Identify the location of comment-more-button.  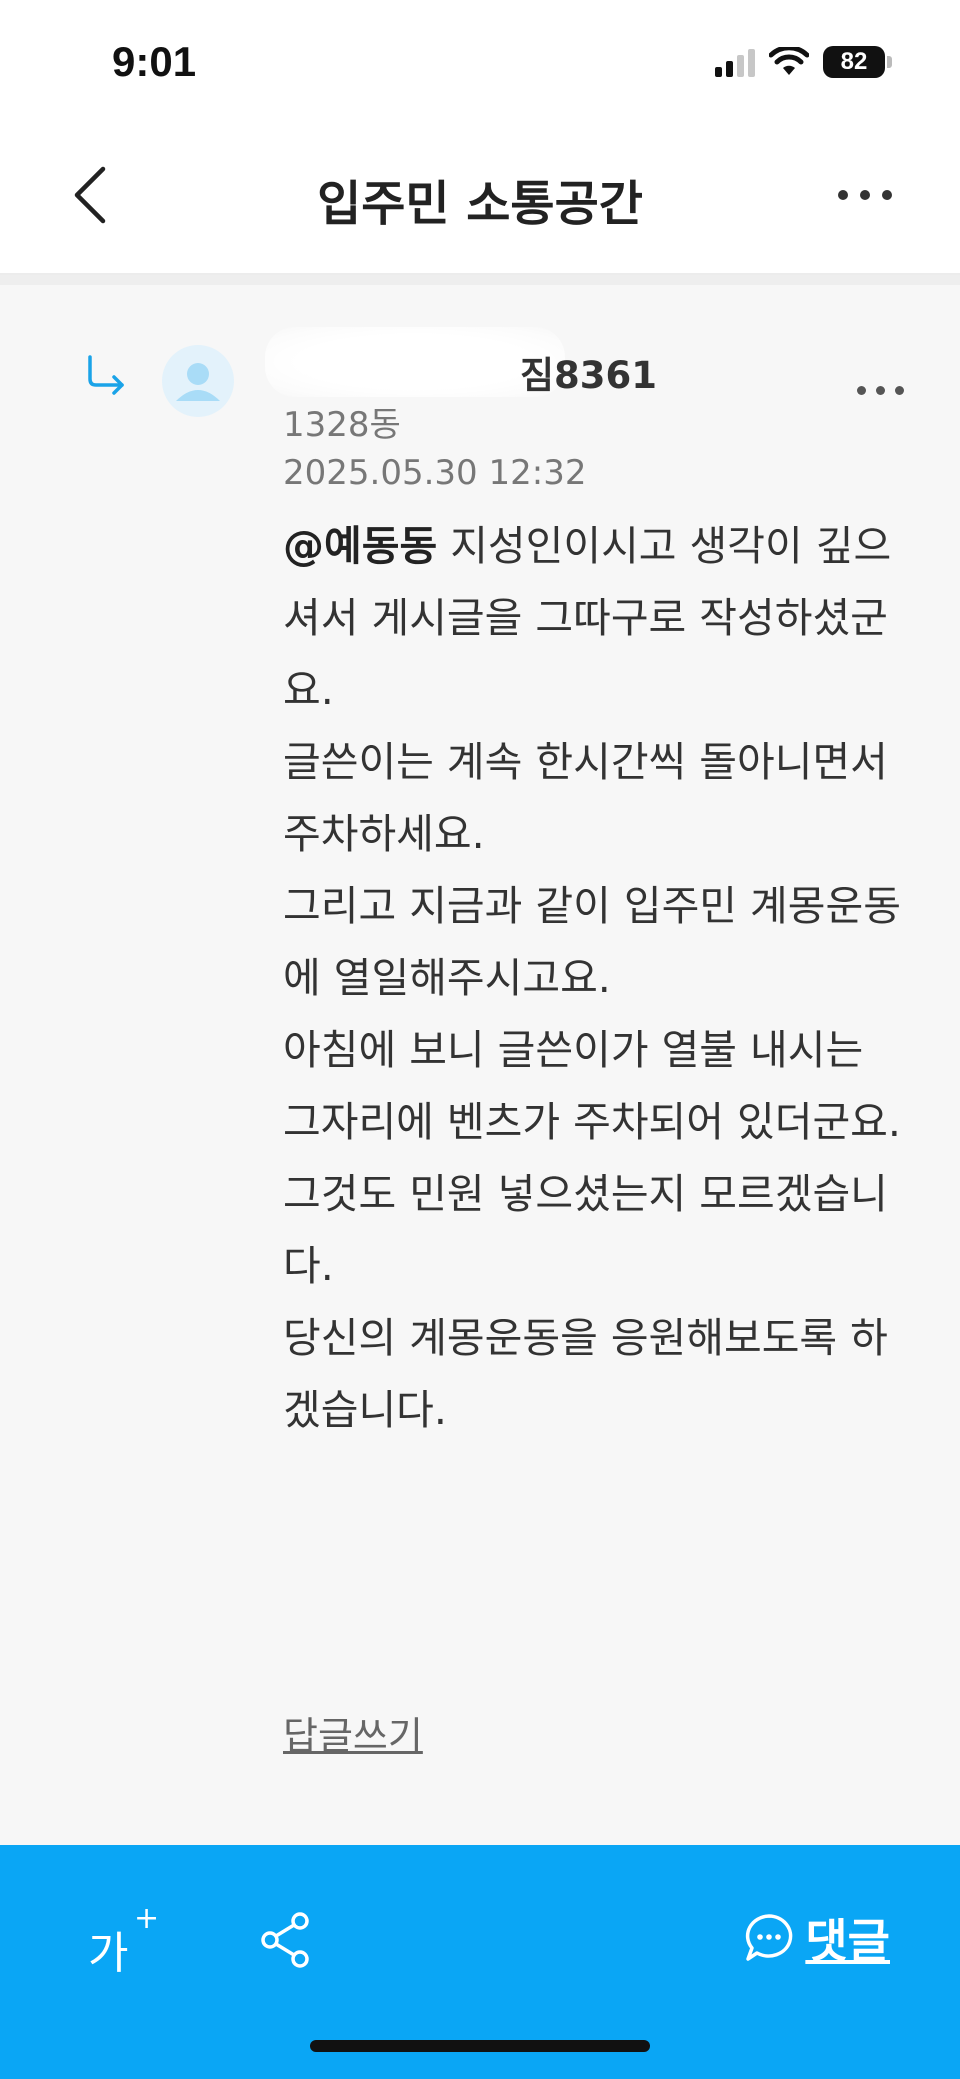
(880, 390).